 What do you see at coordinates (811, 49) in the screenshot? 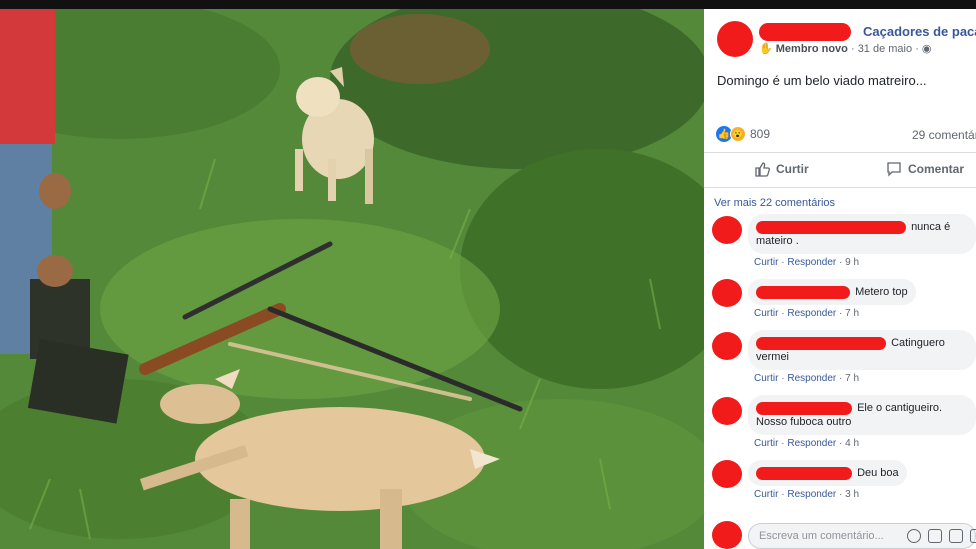
I see `member-badge: Membro novo` at bounding box center [811, 49].